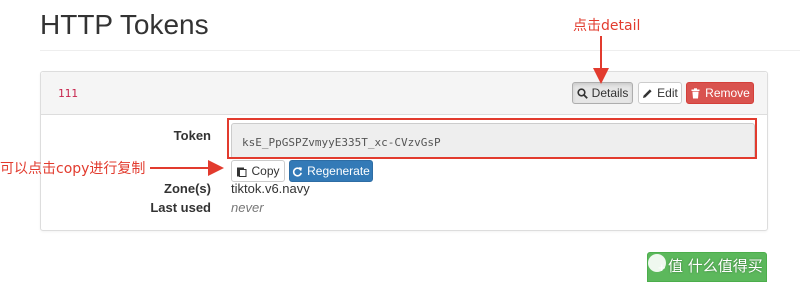 The height and width of the screenshot is (282, 800). Describe the element at coordinates (667, 93) in the screenshot. I see `edit-button-label: Edit` at that location.